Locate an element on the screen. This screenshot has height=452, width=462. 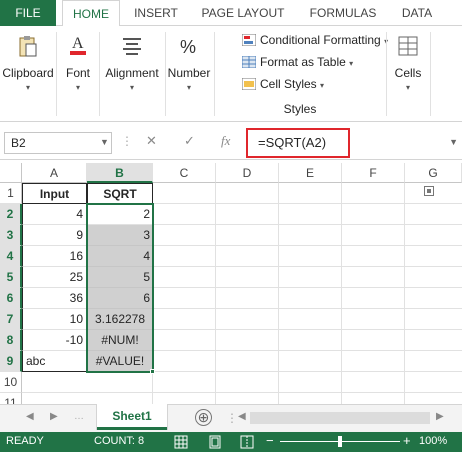
formula-input: =SQRT(A2) is located at coordinates (298, 143).